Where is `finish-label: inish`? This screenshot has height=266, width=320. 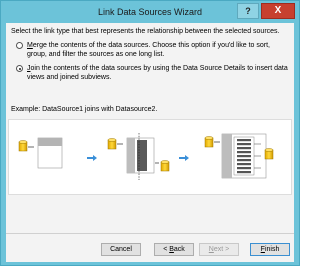
finish-label: inish is located at coordinates (272, 249).